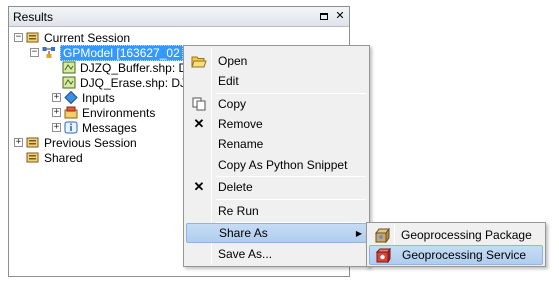 Image resolution: width=559 pixels, height=283 pixels. I want to click on menu-item-edit: Edit, so click(276, 81).